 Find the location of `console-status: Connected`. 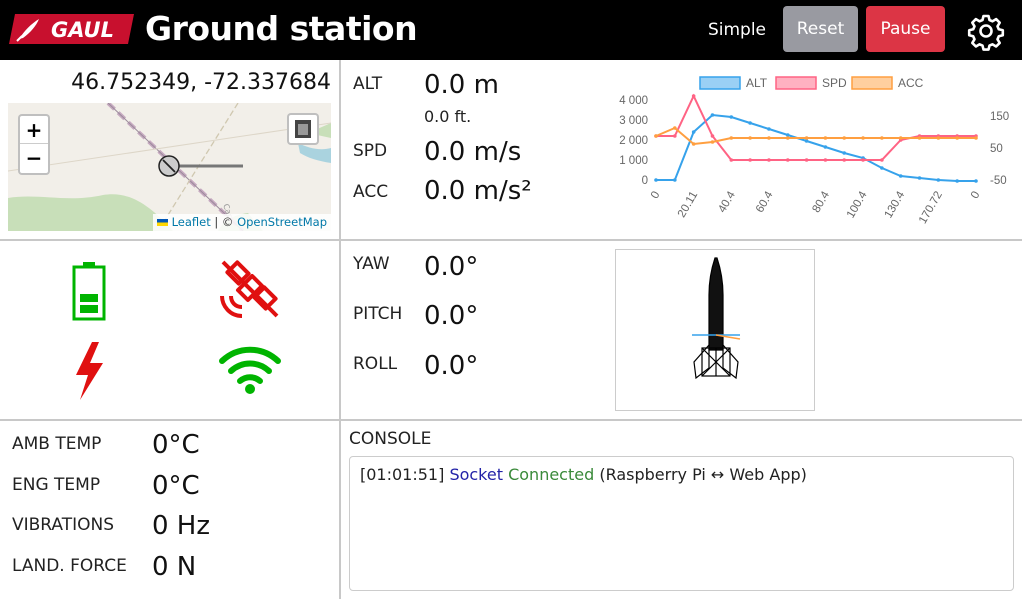

console-status: Connected is located at coordinates (551, 474).